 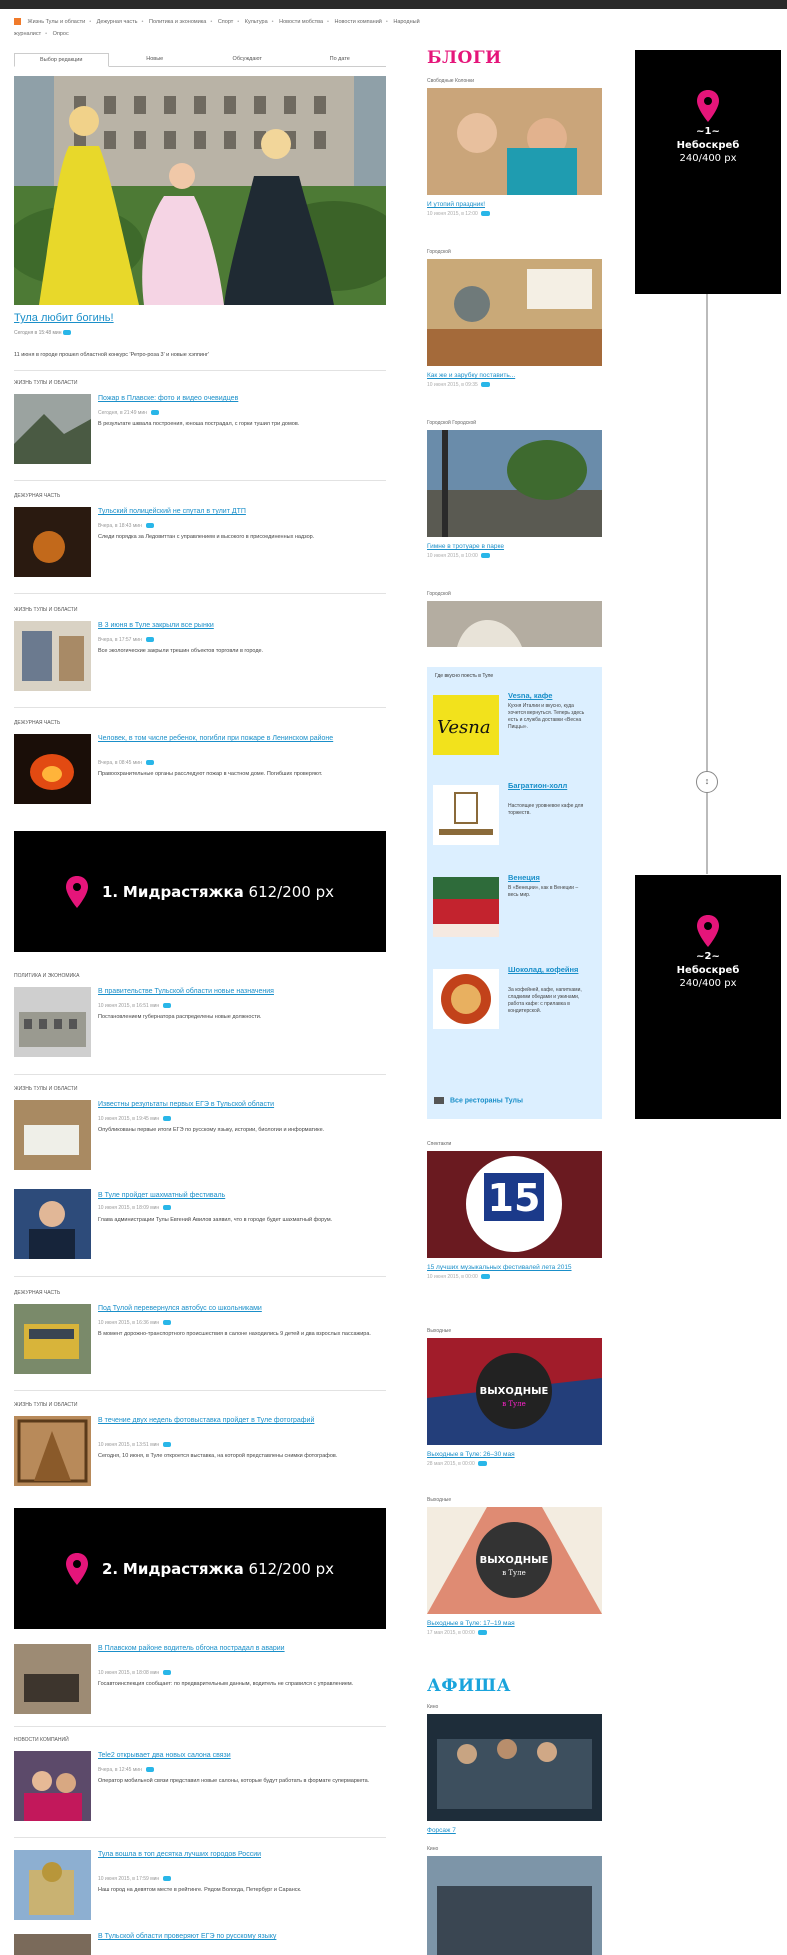 What do you see at coordinates (200, 891) in the screenshot?
I see `midstretch-banner-1: 1. Мидрастяжка 612/200 px` at bounding box center [200, 891].